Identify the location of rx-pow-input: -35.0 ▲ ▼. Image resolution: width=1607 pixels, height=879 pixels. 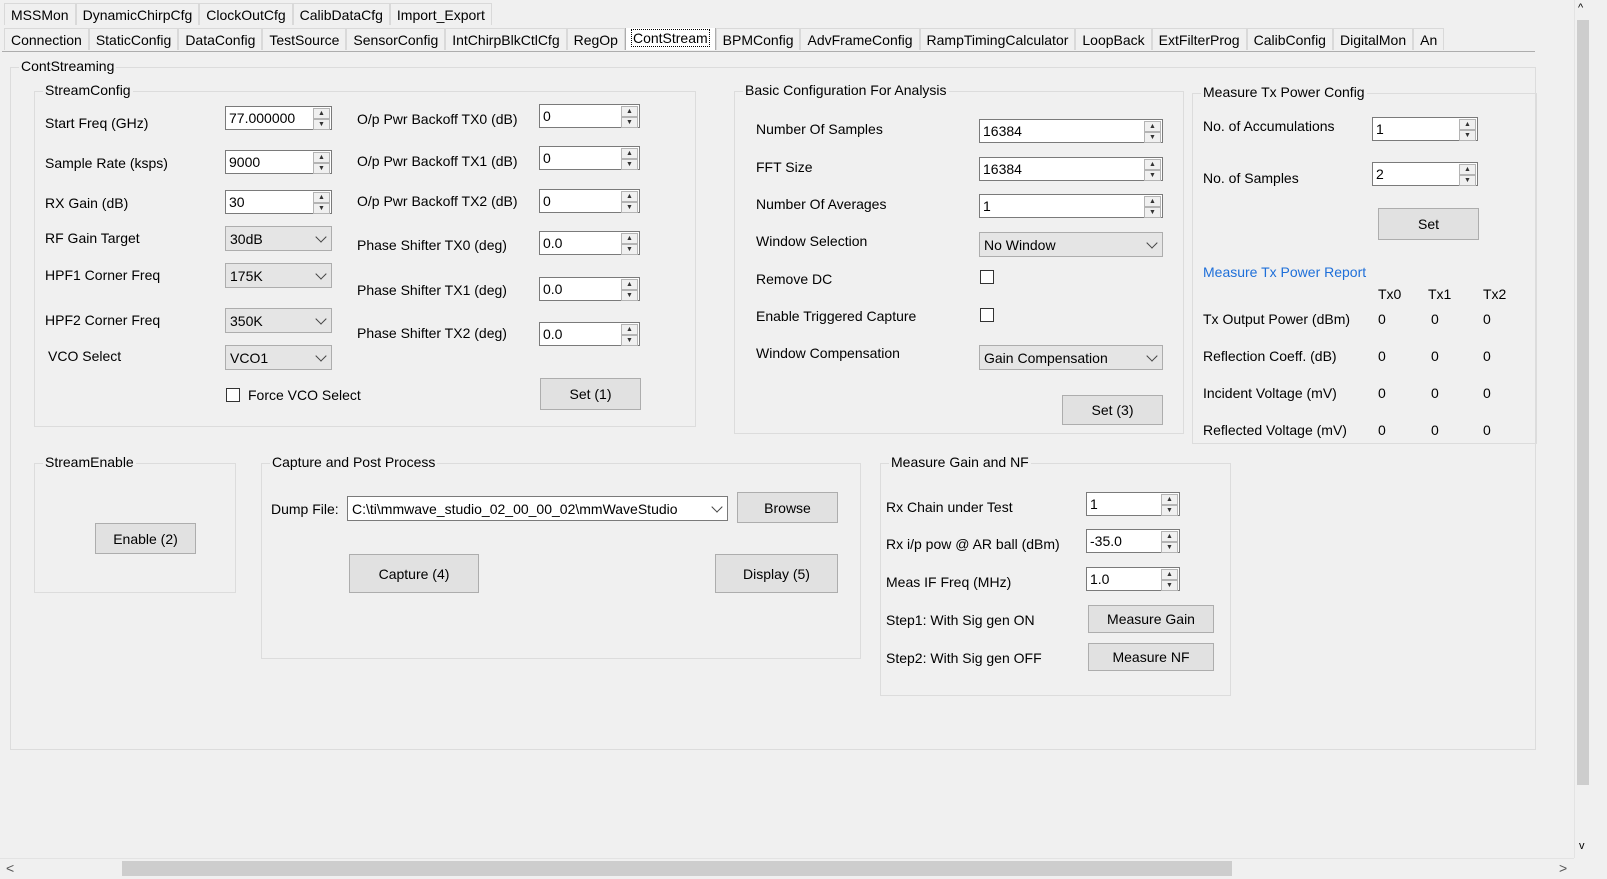
(1133, 541).